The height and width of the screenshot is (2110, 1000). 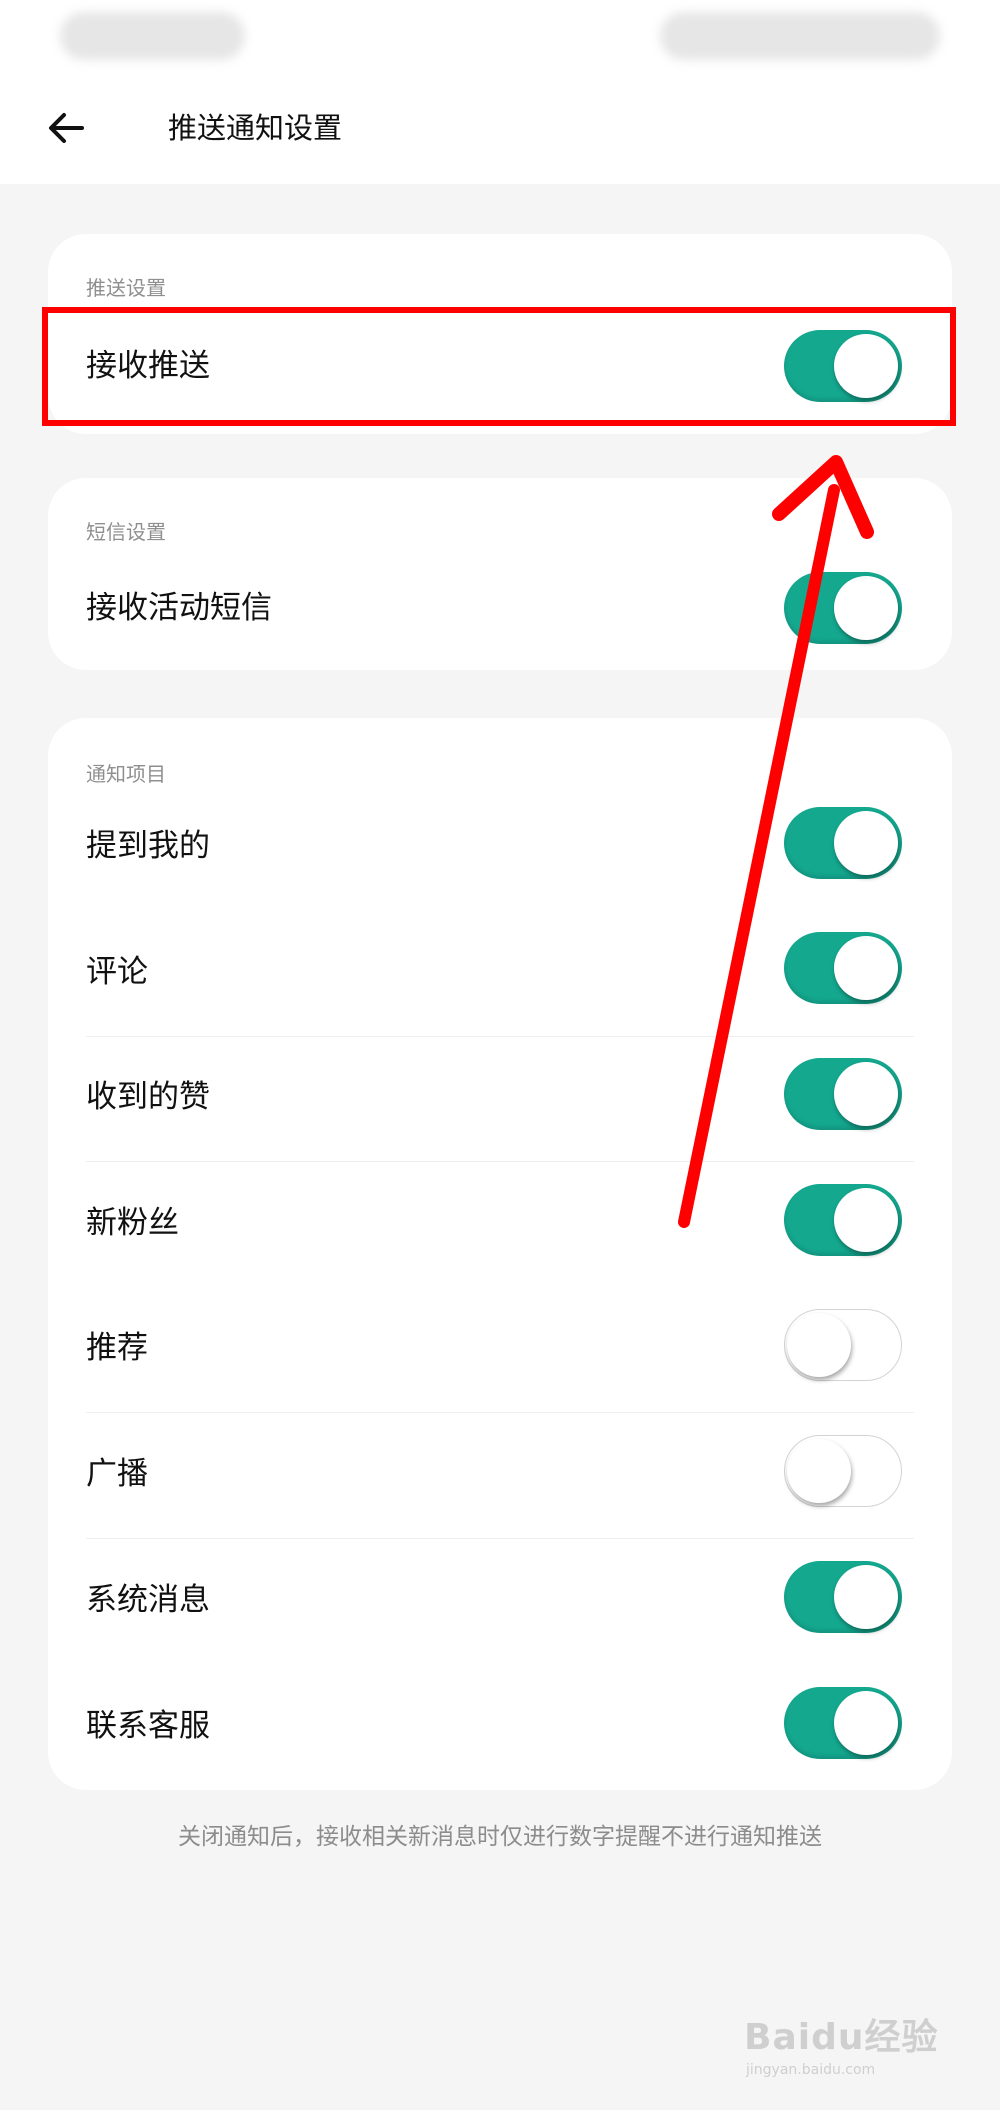 I want to click on baidu-watermark: Baidu经验 jingyan.baidu.com, so click(x=844, y=2048).